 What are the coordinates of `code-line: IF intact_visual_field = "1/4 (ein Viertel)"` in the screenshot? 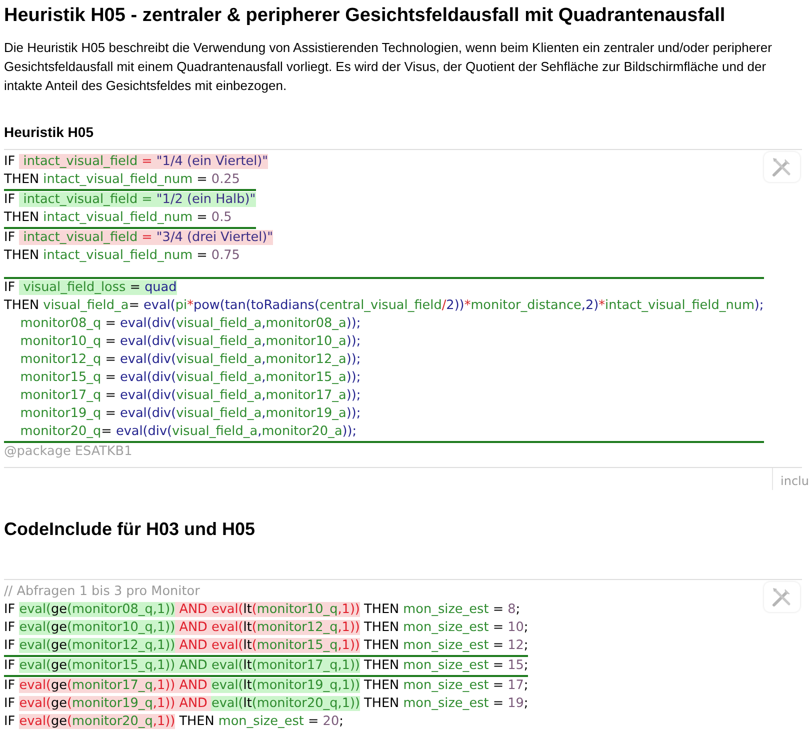 It's located at (136, 162).